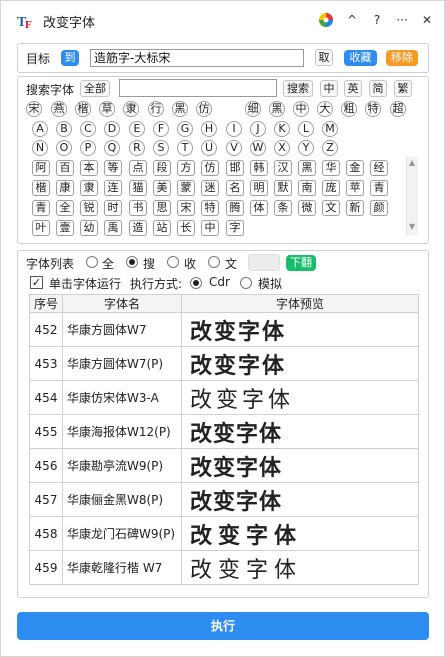 This screenshot has height=657, width=445. Describe the element at coordinates (377, 20) in the screenshot. I see `help-button: ?` at that location.